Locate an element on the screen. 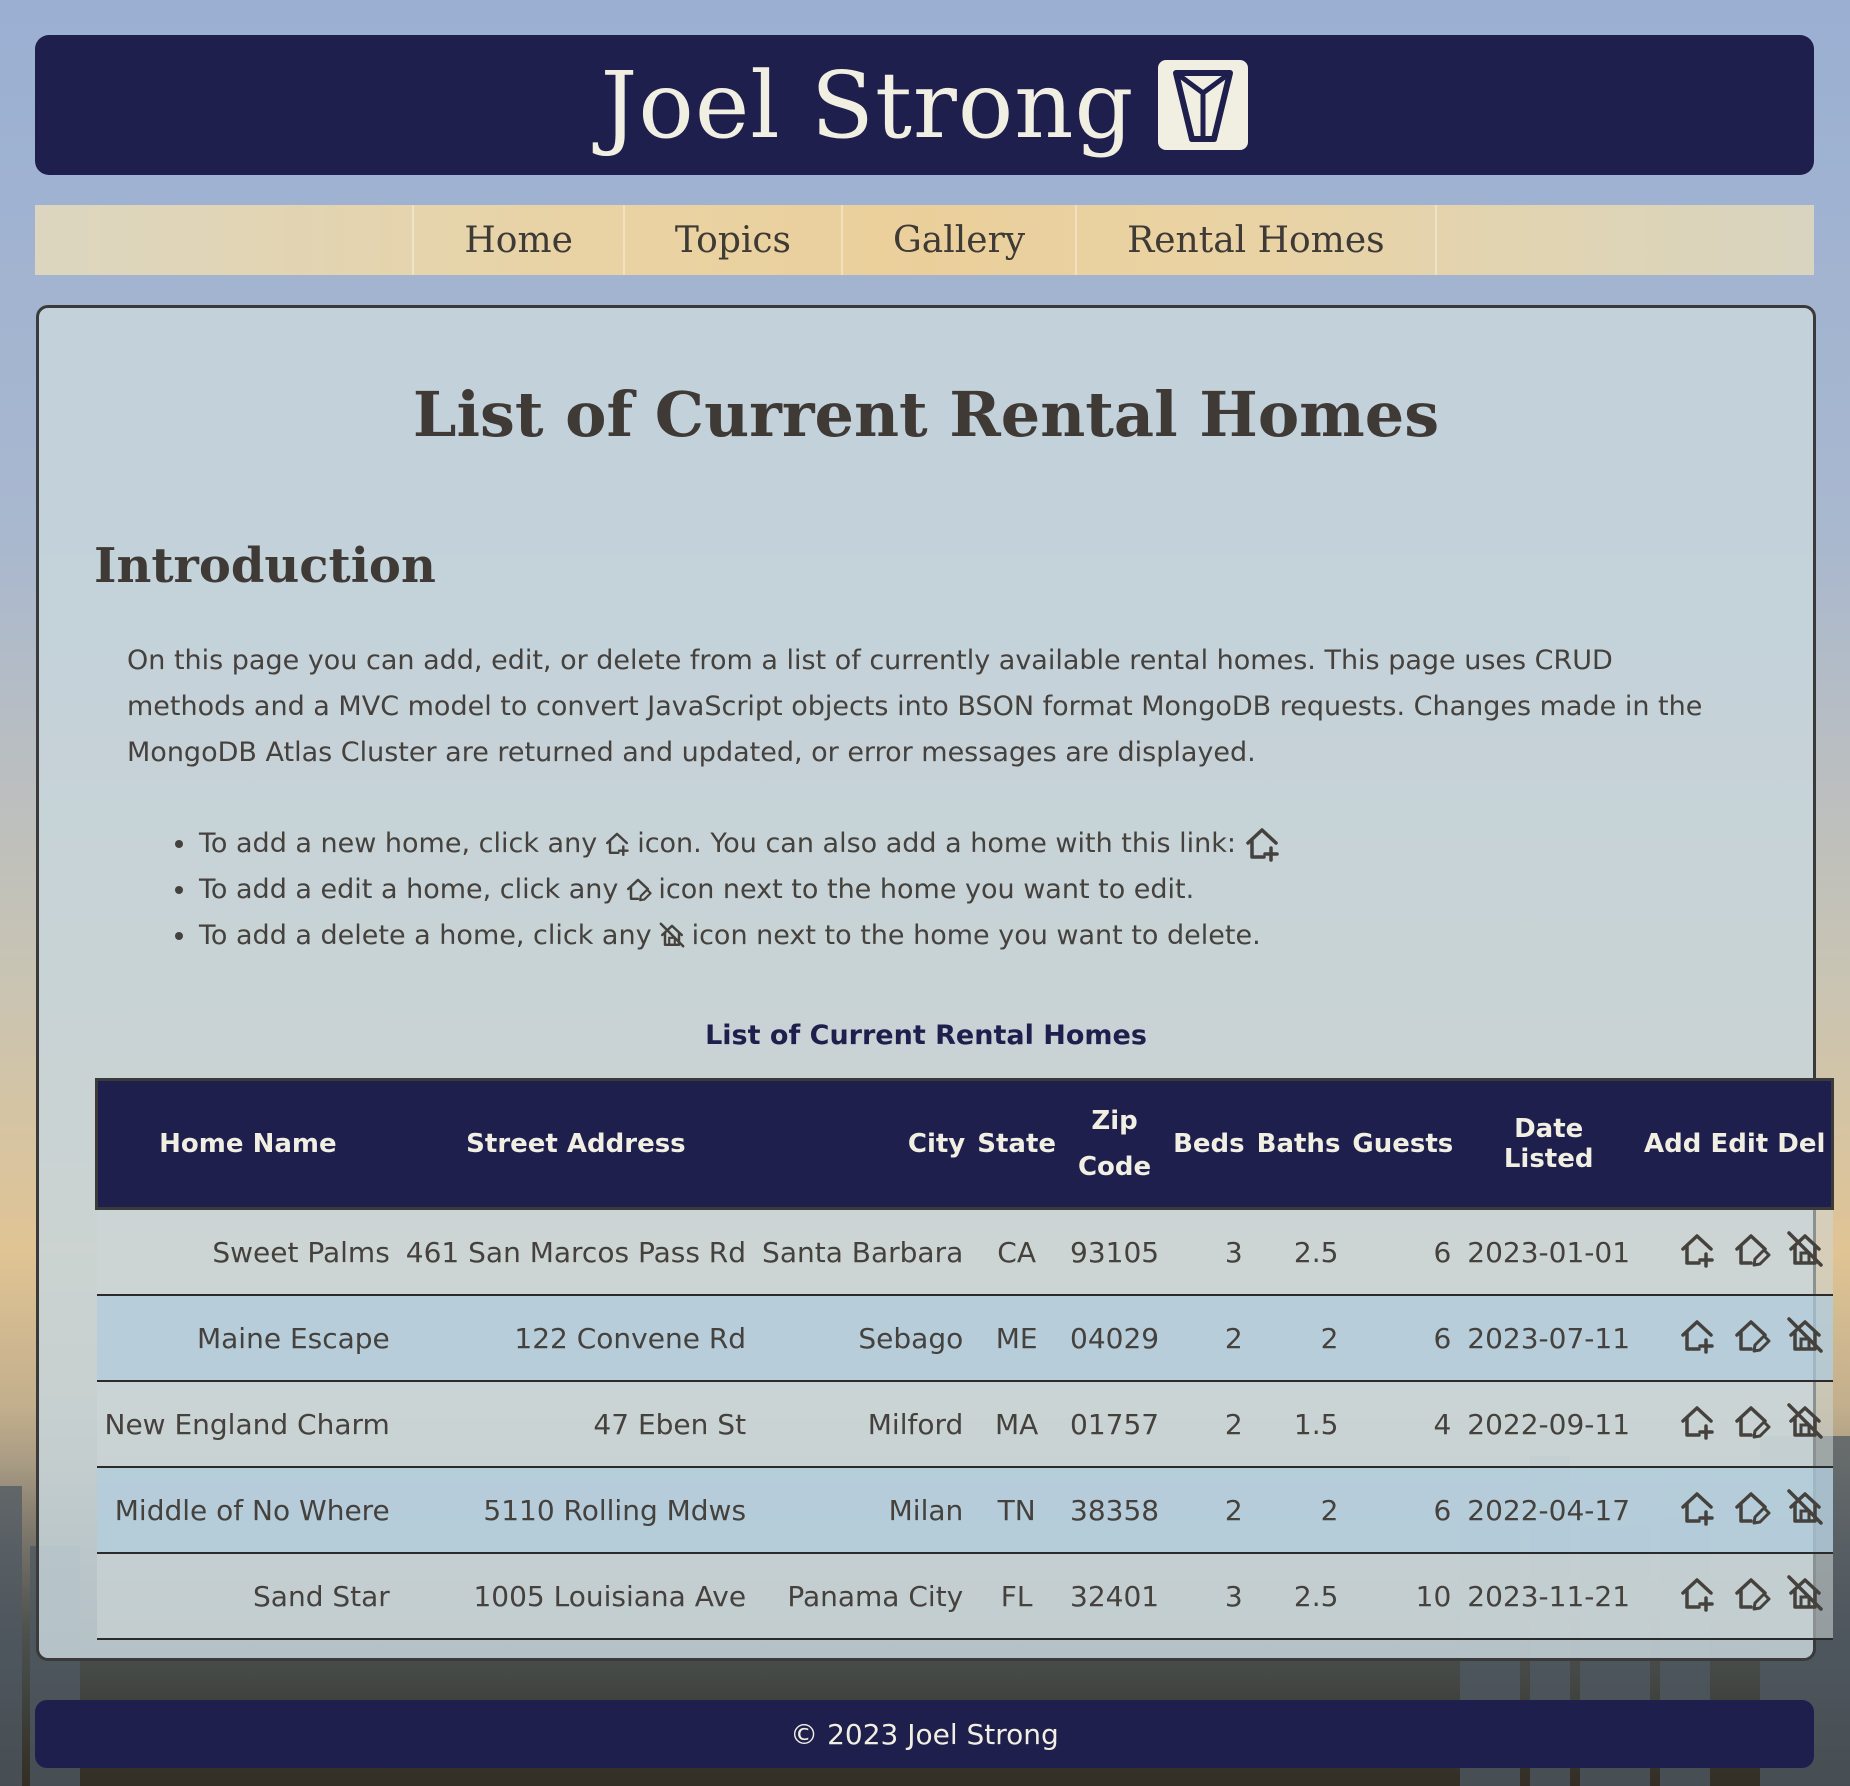 The width and height of the screenshot is (1850, 1786). street-address-cell: 1005 Louisiana Ave is located at coordinates (576, 1596).